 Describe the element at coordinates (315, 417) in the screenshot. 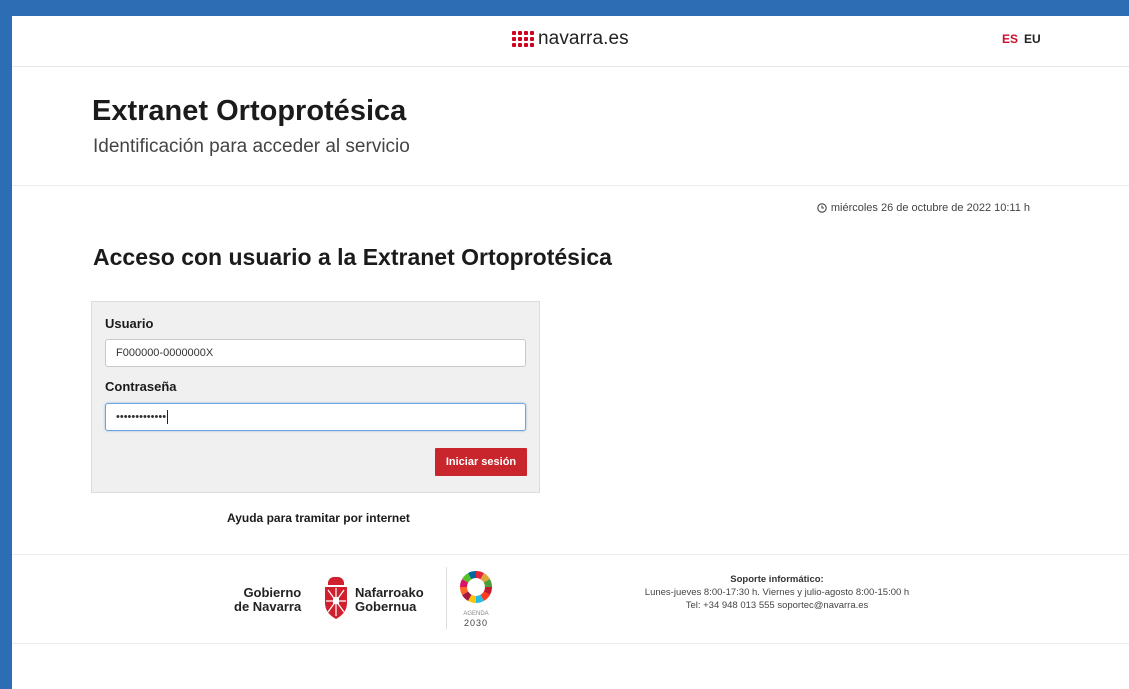

I see `password-input: •••••••••••••` at that location.